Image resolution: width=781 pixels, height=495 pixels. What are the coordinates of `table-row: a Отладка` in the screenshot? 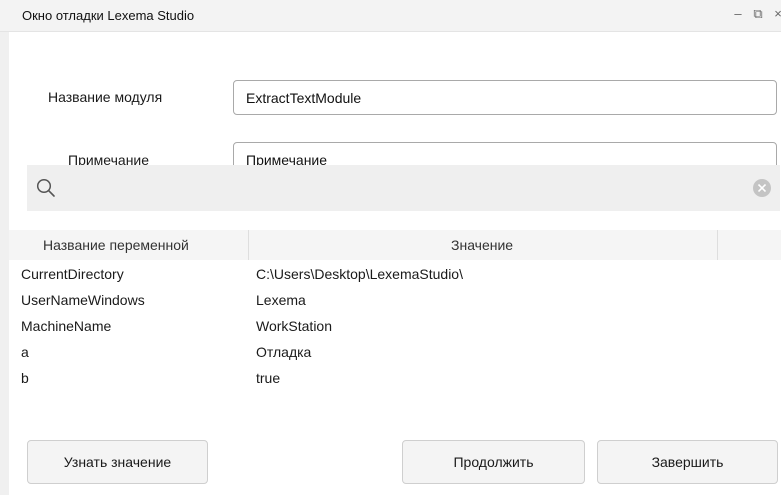 It's located at (390, 353).